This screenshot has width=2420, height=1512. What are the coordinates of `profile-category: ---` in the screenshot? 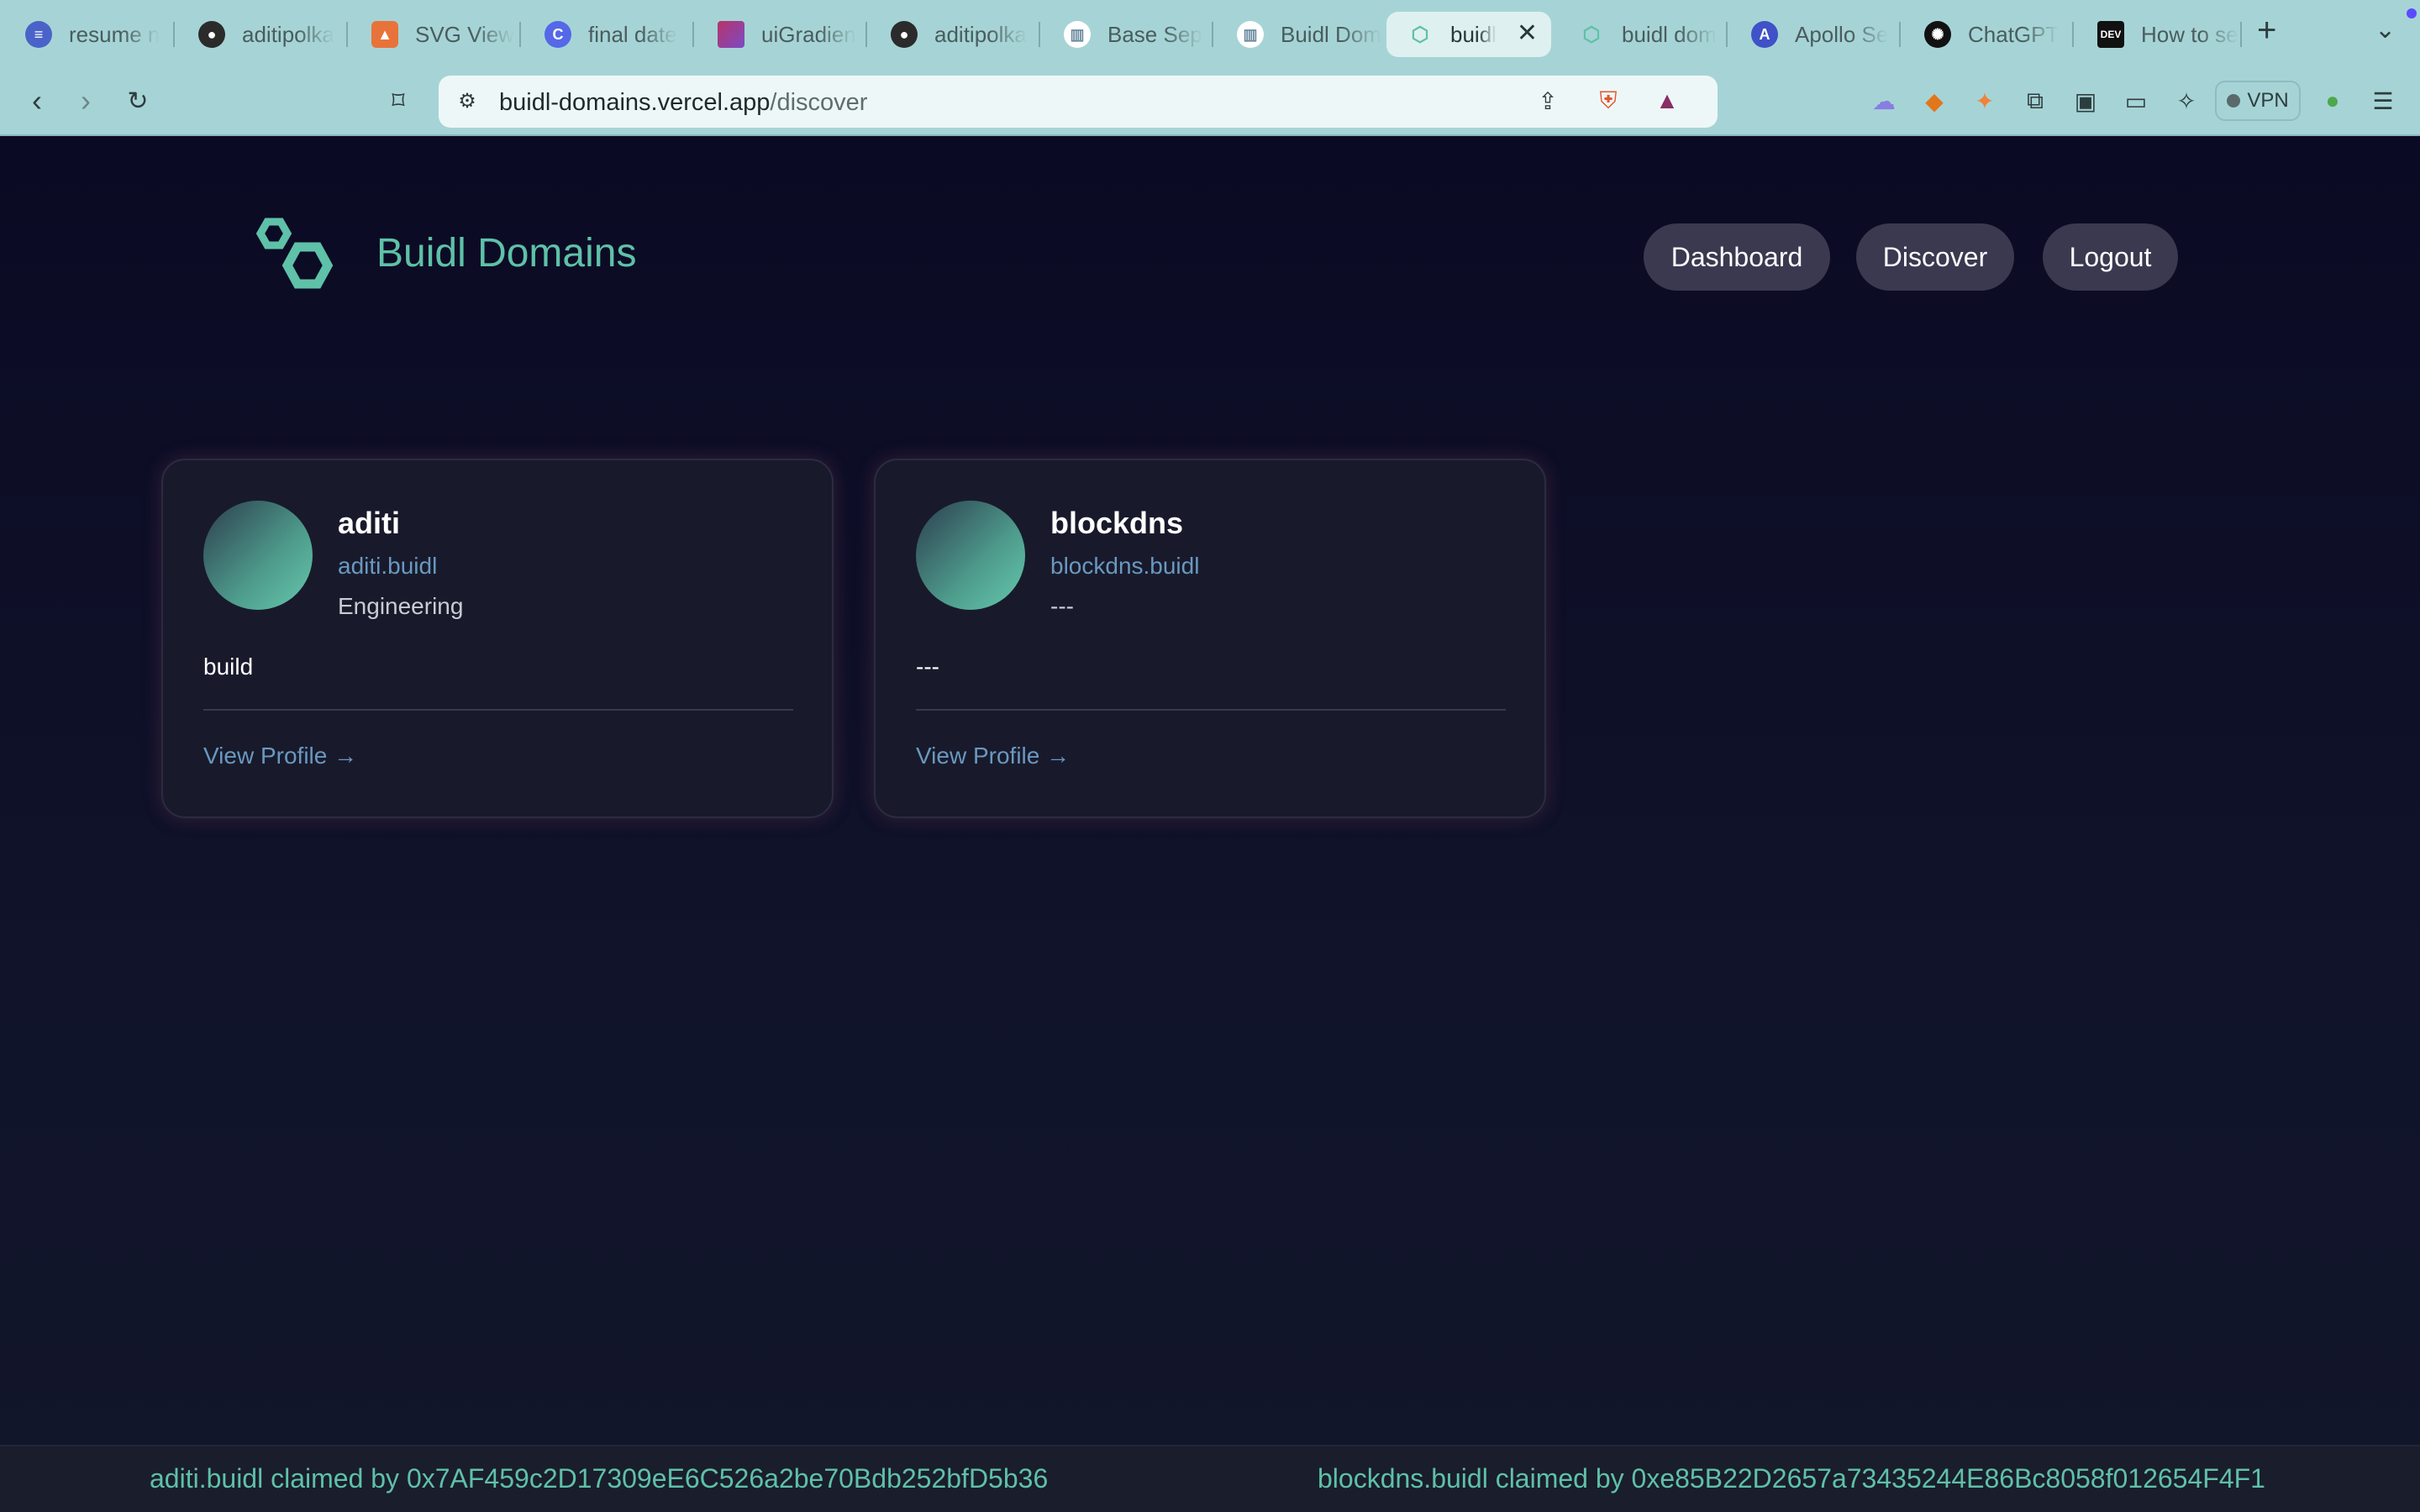 It's located at (1062, 606).